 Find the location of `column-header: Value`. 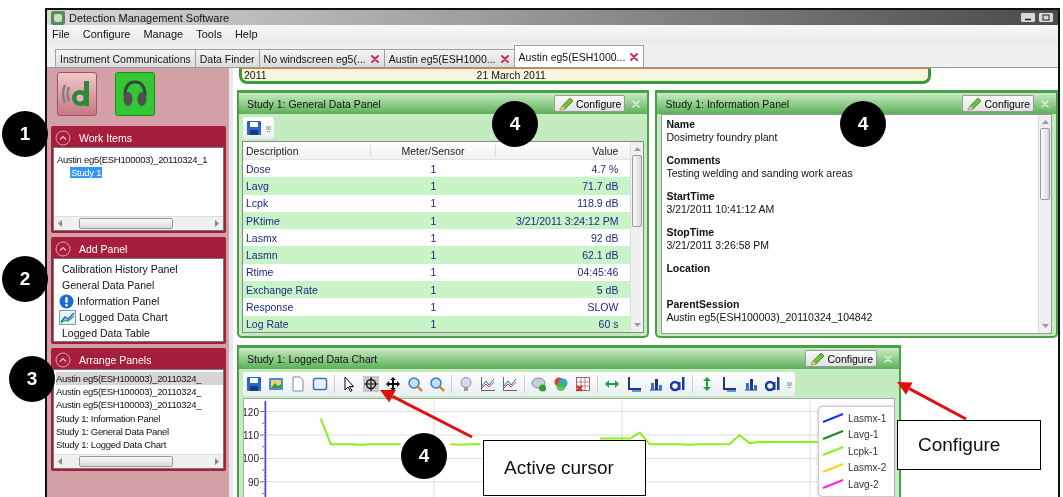

column-header: Value is located at coordinates (563, 150).